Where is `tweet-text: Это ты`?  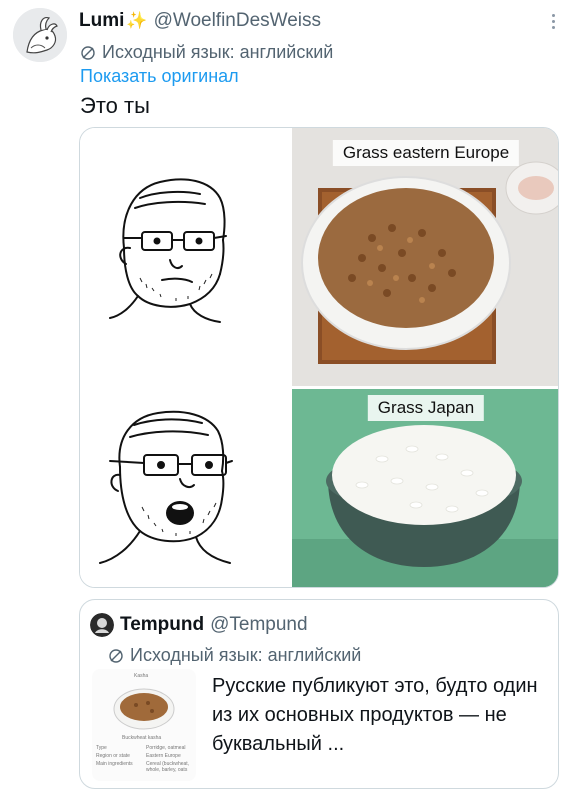
tweet-text: Это ты is located at coordinates (115, 105).